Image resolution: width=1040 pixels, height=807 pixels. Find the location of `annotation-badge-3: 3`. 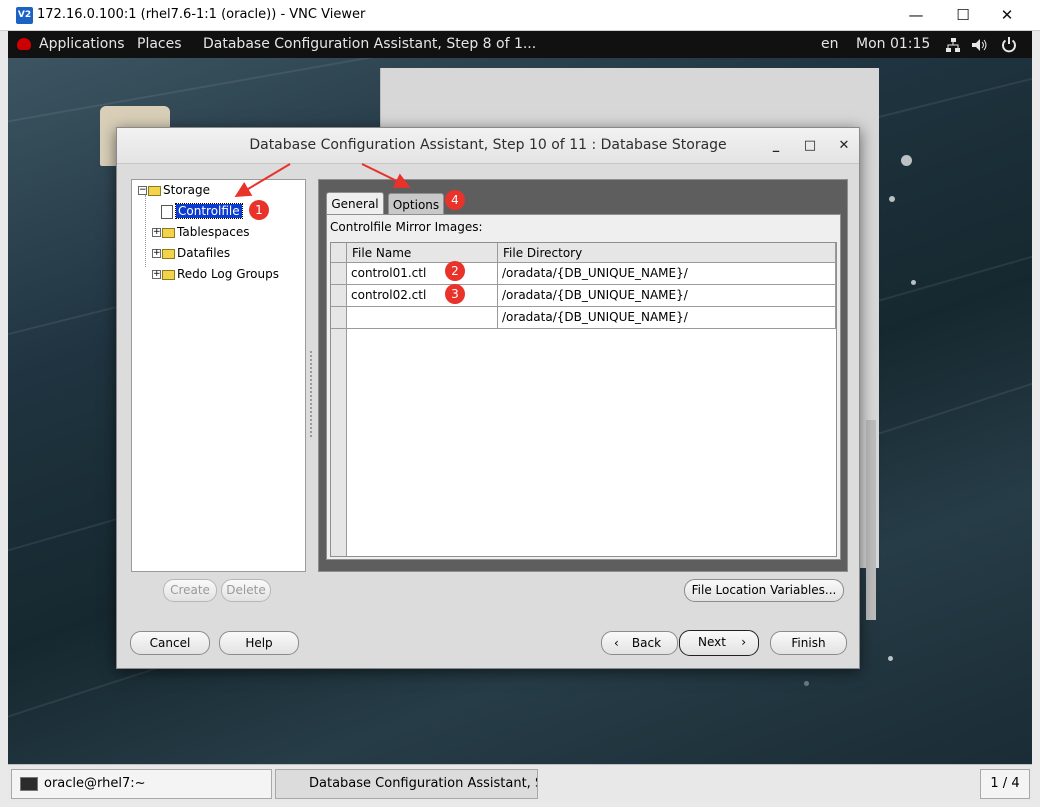

annotation-badge-3: 3 is located at coordinates (455, 294).